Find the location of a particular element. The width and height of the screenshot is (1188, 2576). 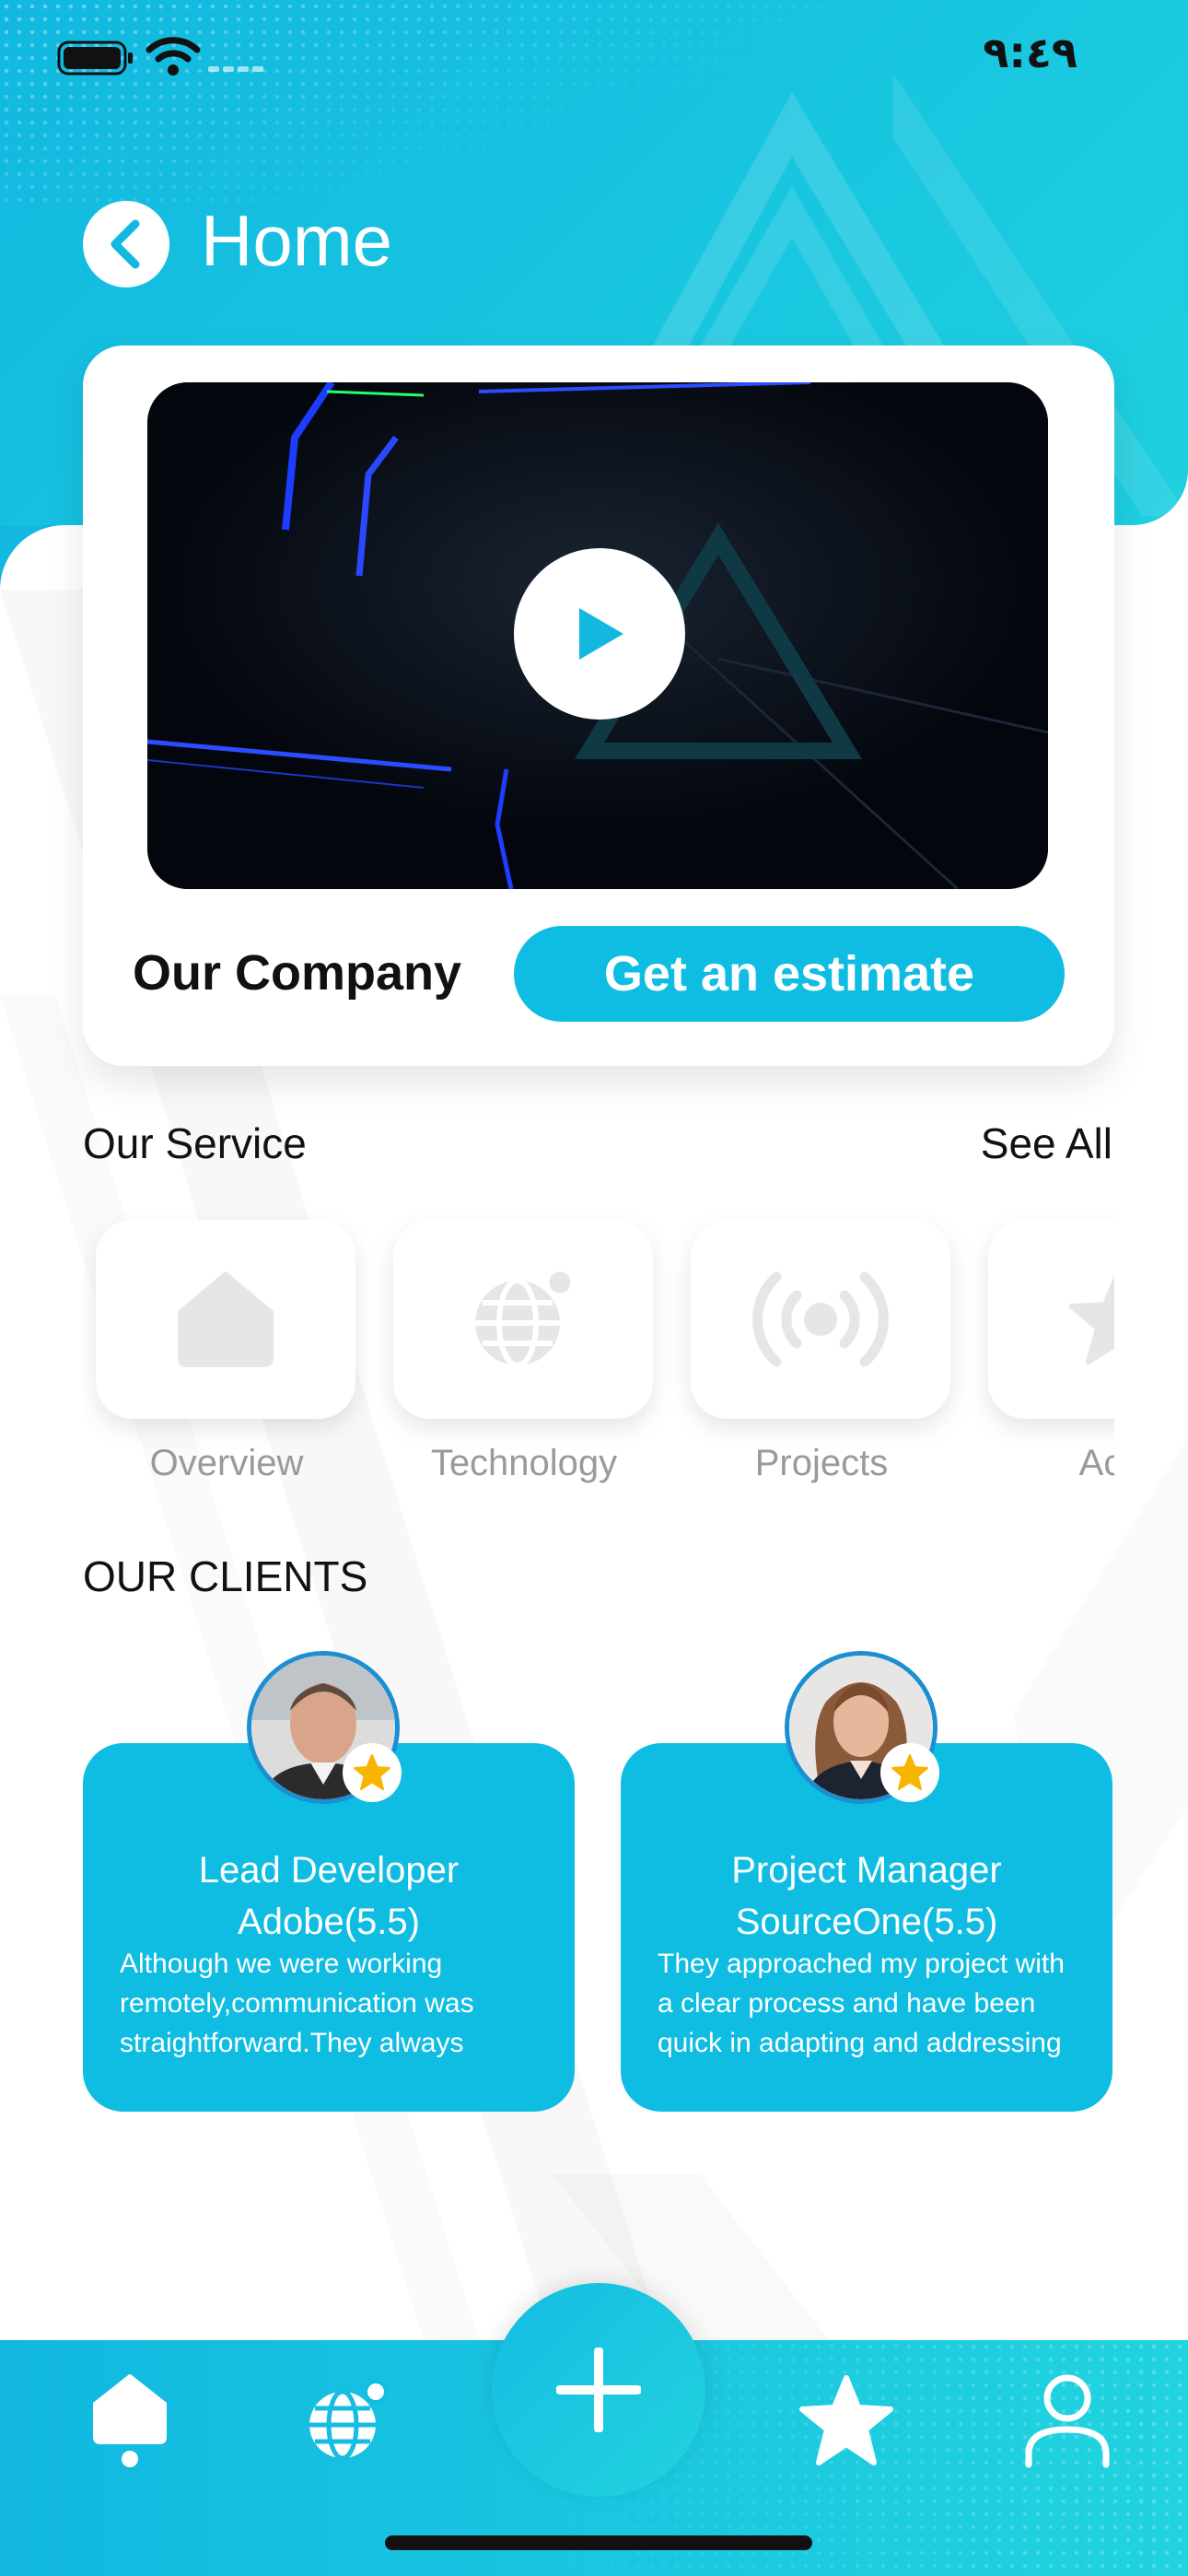

client-role: Lead Developer is located at coordinates (329, 1871).